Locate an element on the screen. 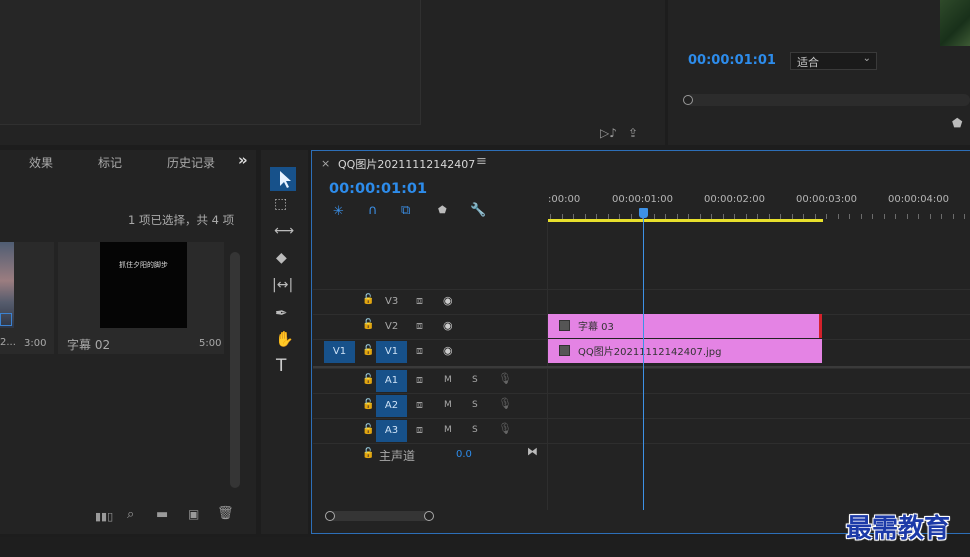 The height and width of the screenshot is (557, 970). zoom-right-handle is located at coordinates (429, 516).